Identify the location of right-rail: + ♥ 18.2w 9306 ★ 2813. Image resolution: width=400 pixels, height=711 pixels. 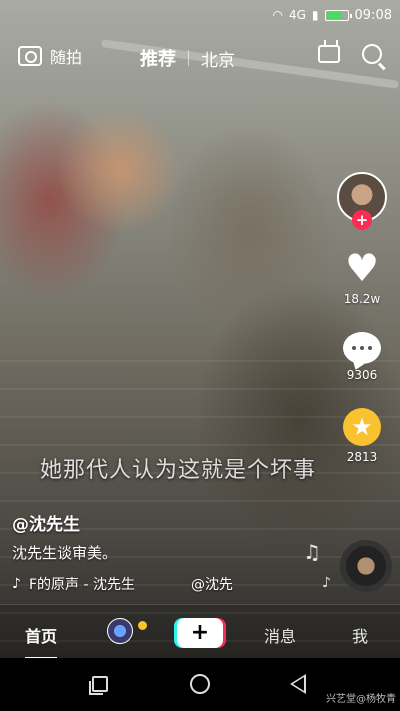
(362, 318).